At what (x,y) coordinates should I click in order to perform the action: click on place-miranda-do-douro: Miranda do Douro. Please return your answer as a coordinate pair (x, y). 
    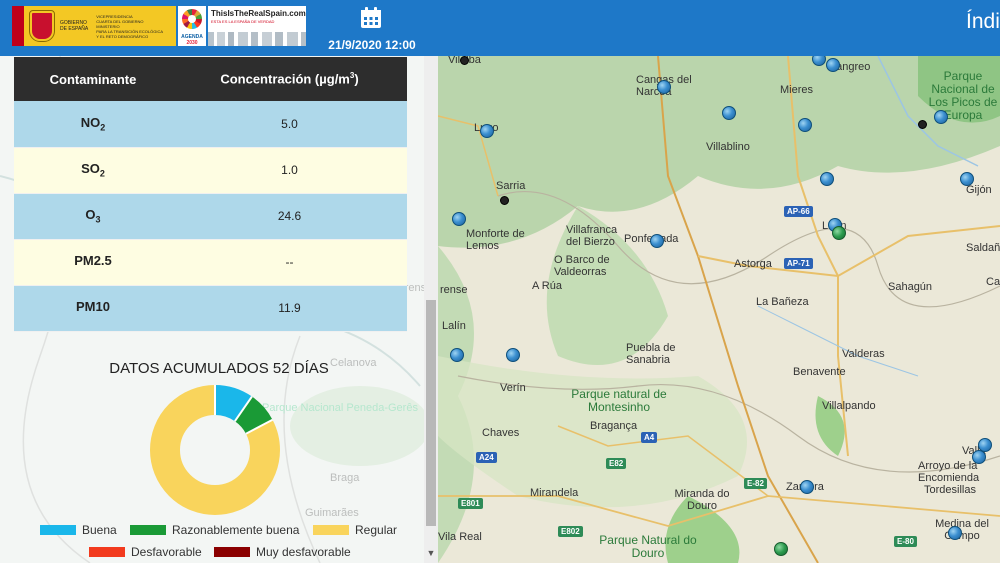
    Looking at the image, I should click on (702, 500).